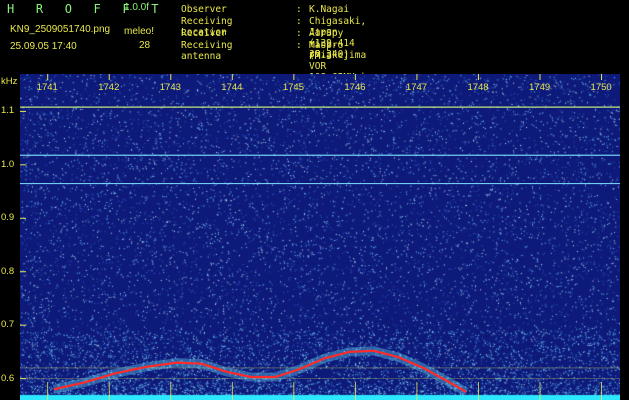 The image size is (629, 400). Describe the element at coordinates (540, 87) in the screenshot. I see `x-tick-label: 1749` at that location.